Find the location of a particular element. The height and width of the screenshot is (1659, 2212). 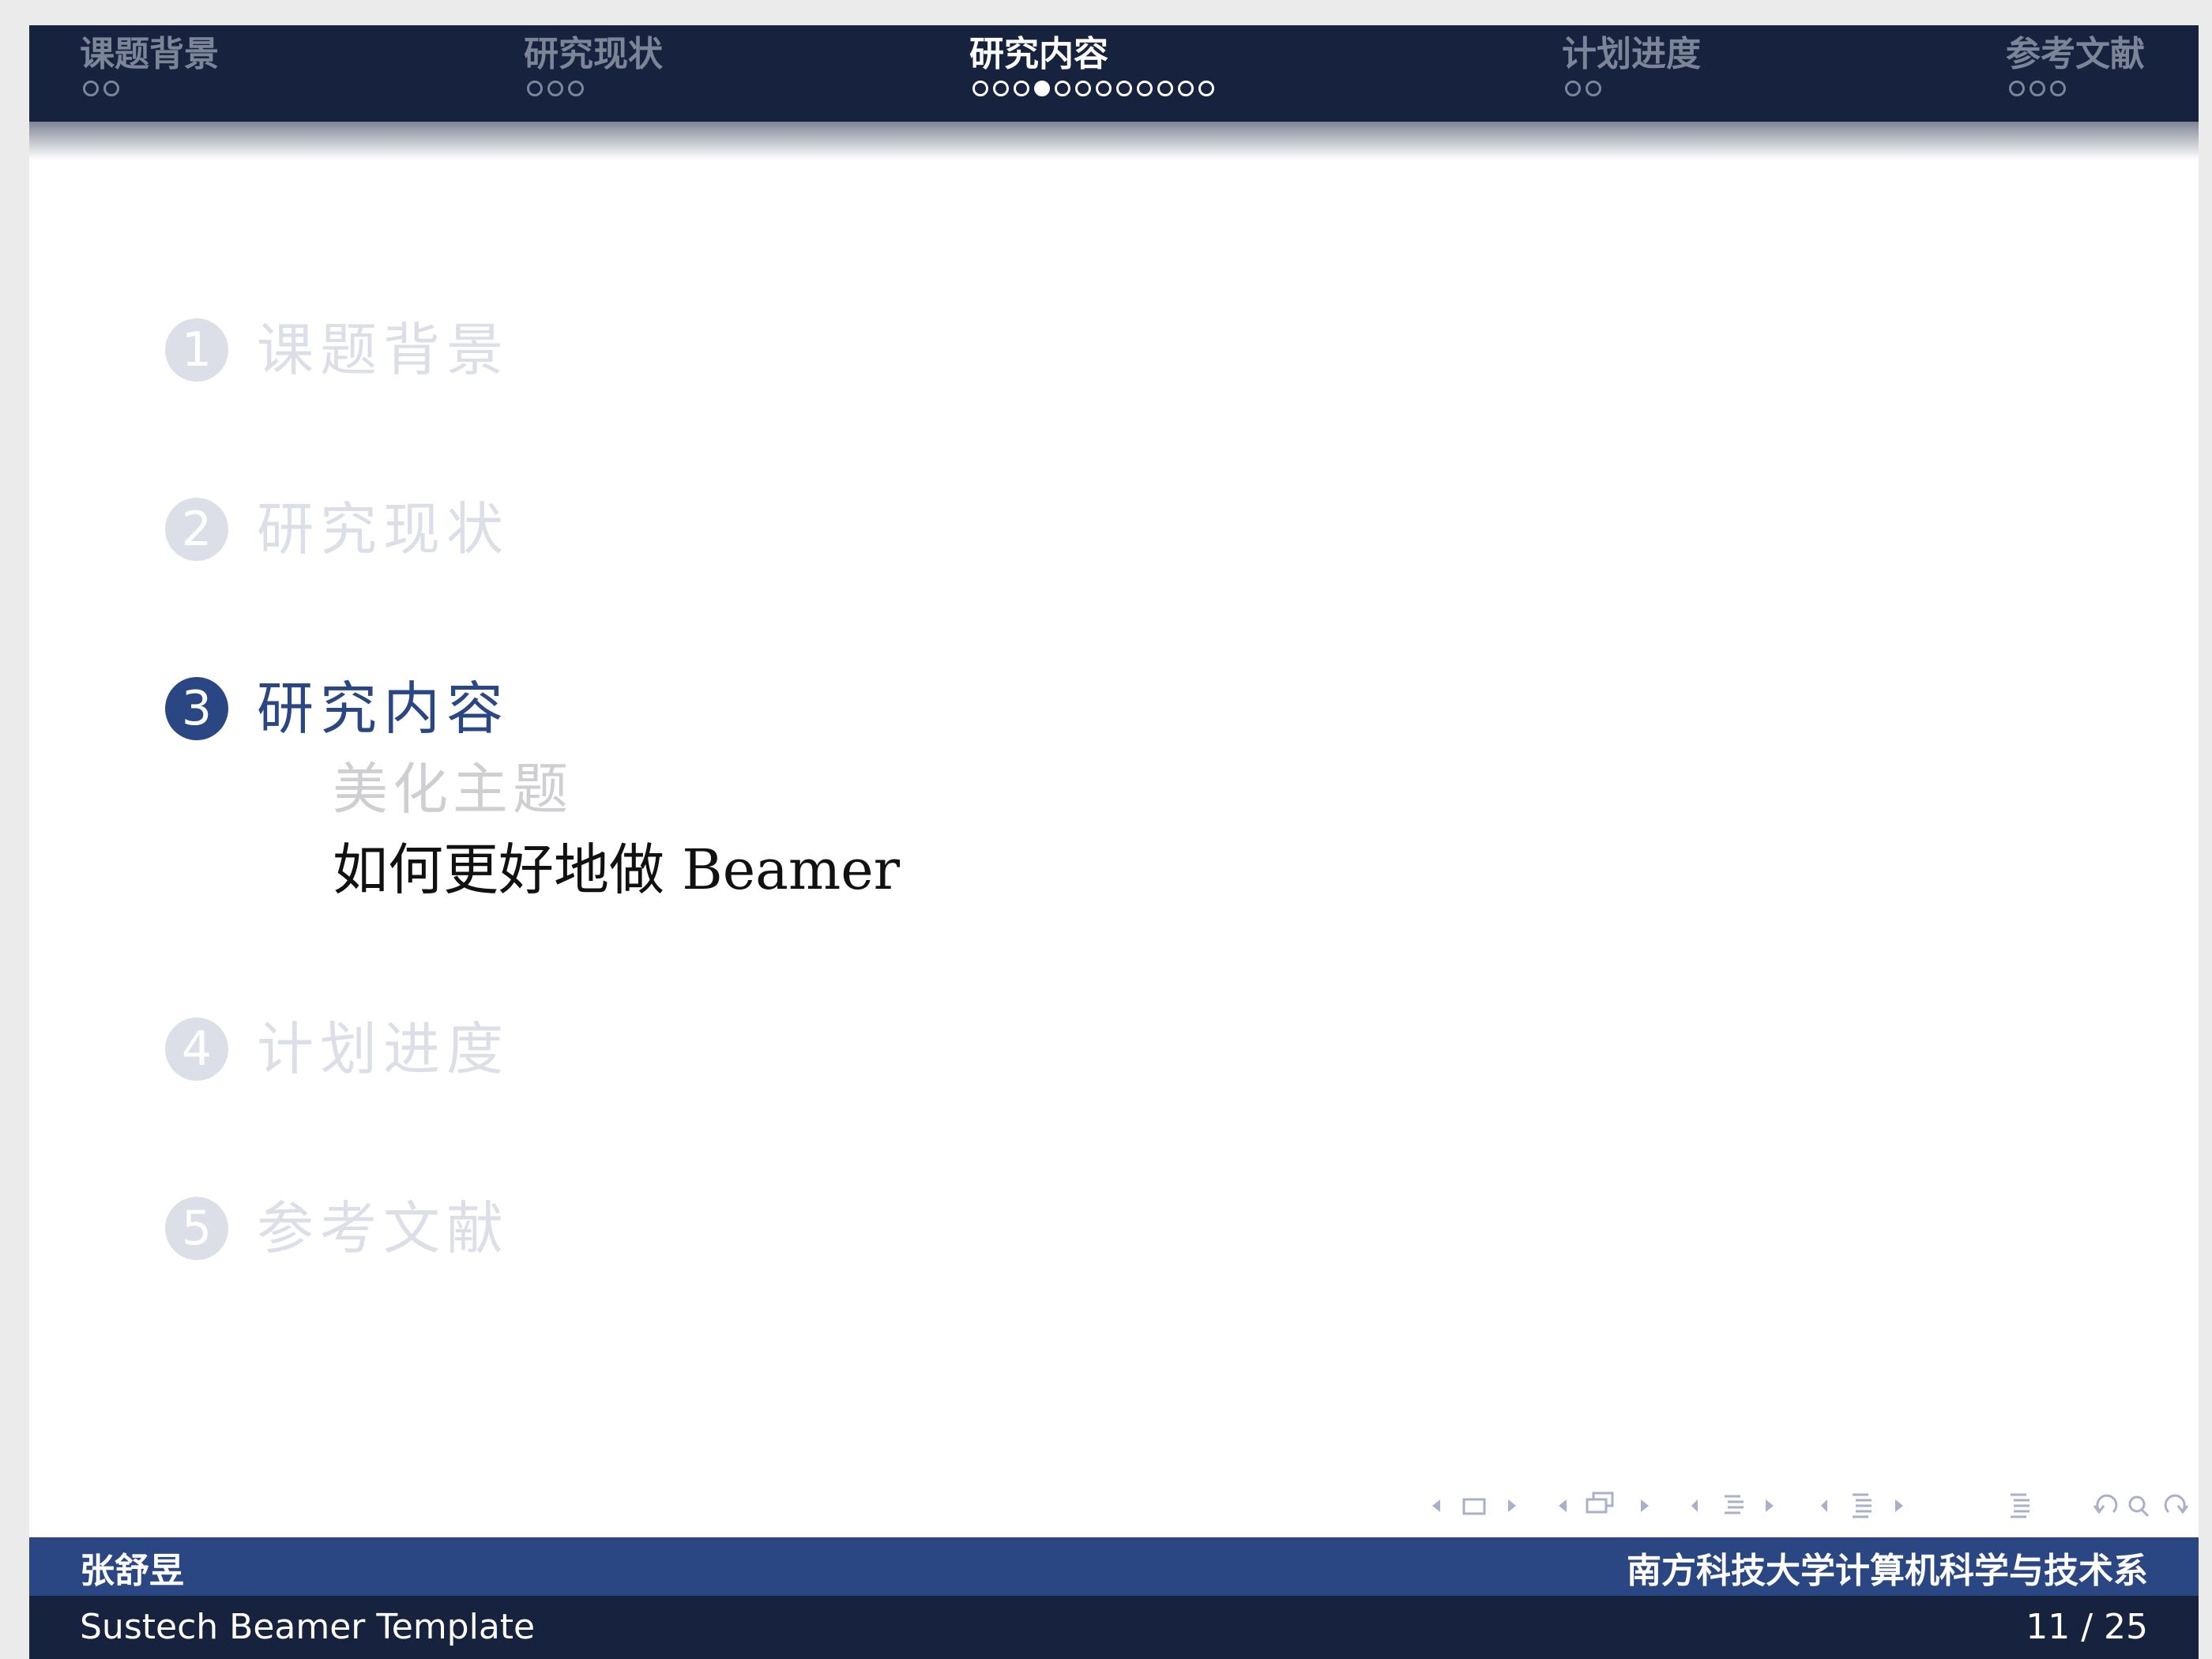

section-navigation-bar: 课题背景 研究现状 研究内容 计划进度 参考文献 is located at coordinates (1114, 73).